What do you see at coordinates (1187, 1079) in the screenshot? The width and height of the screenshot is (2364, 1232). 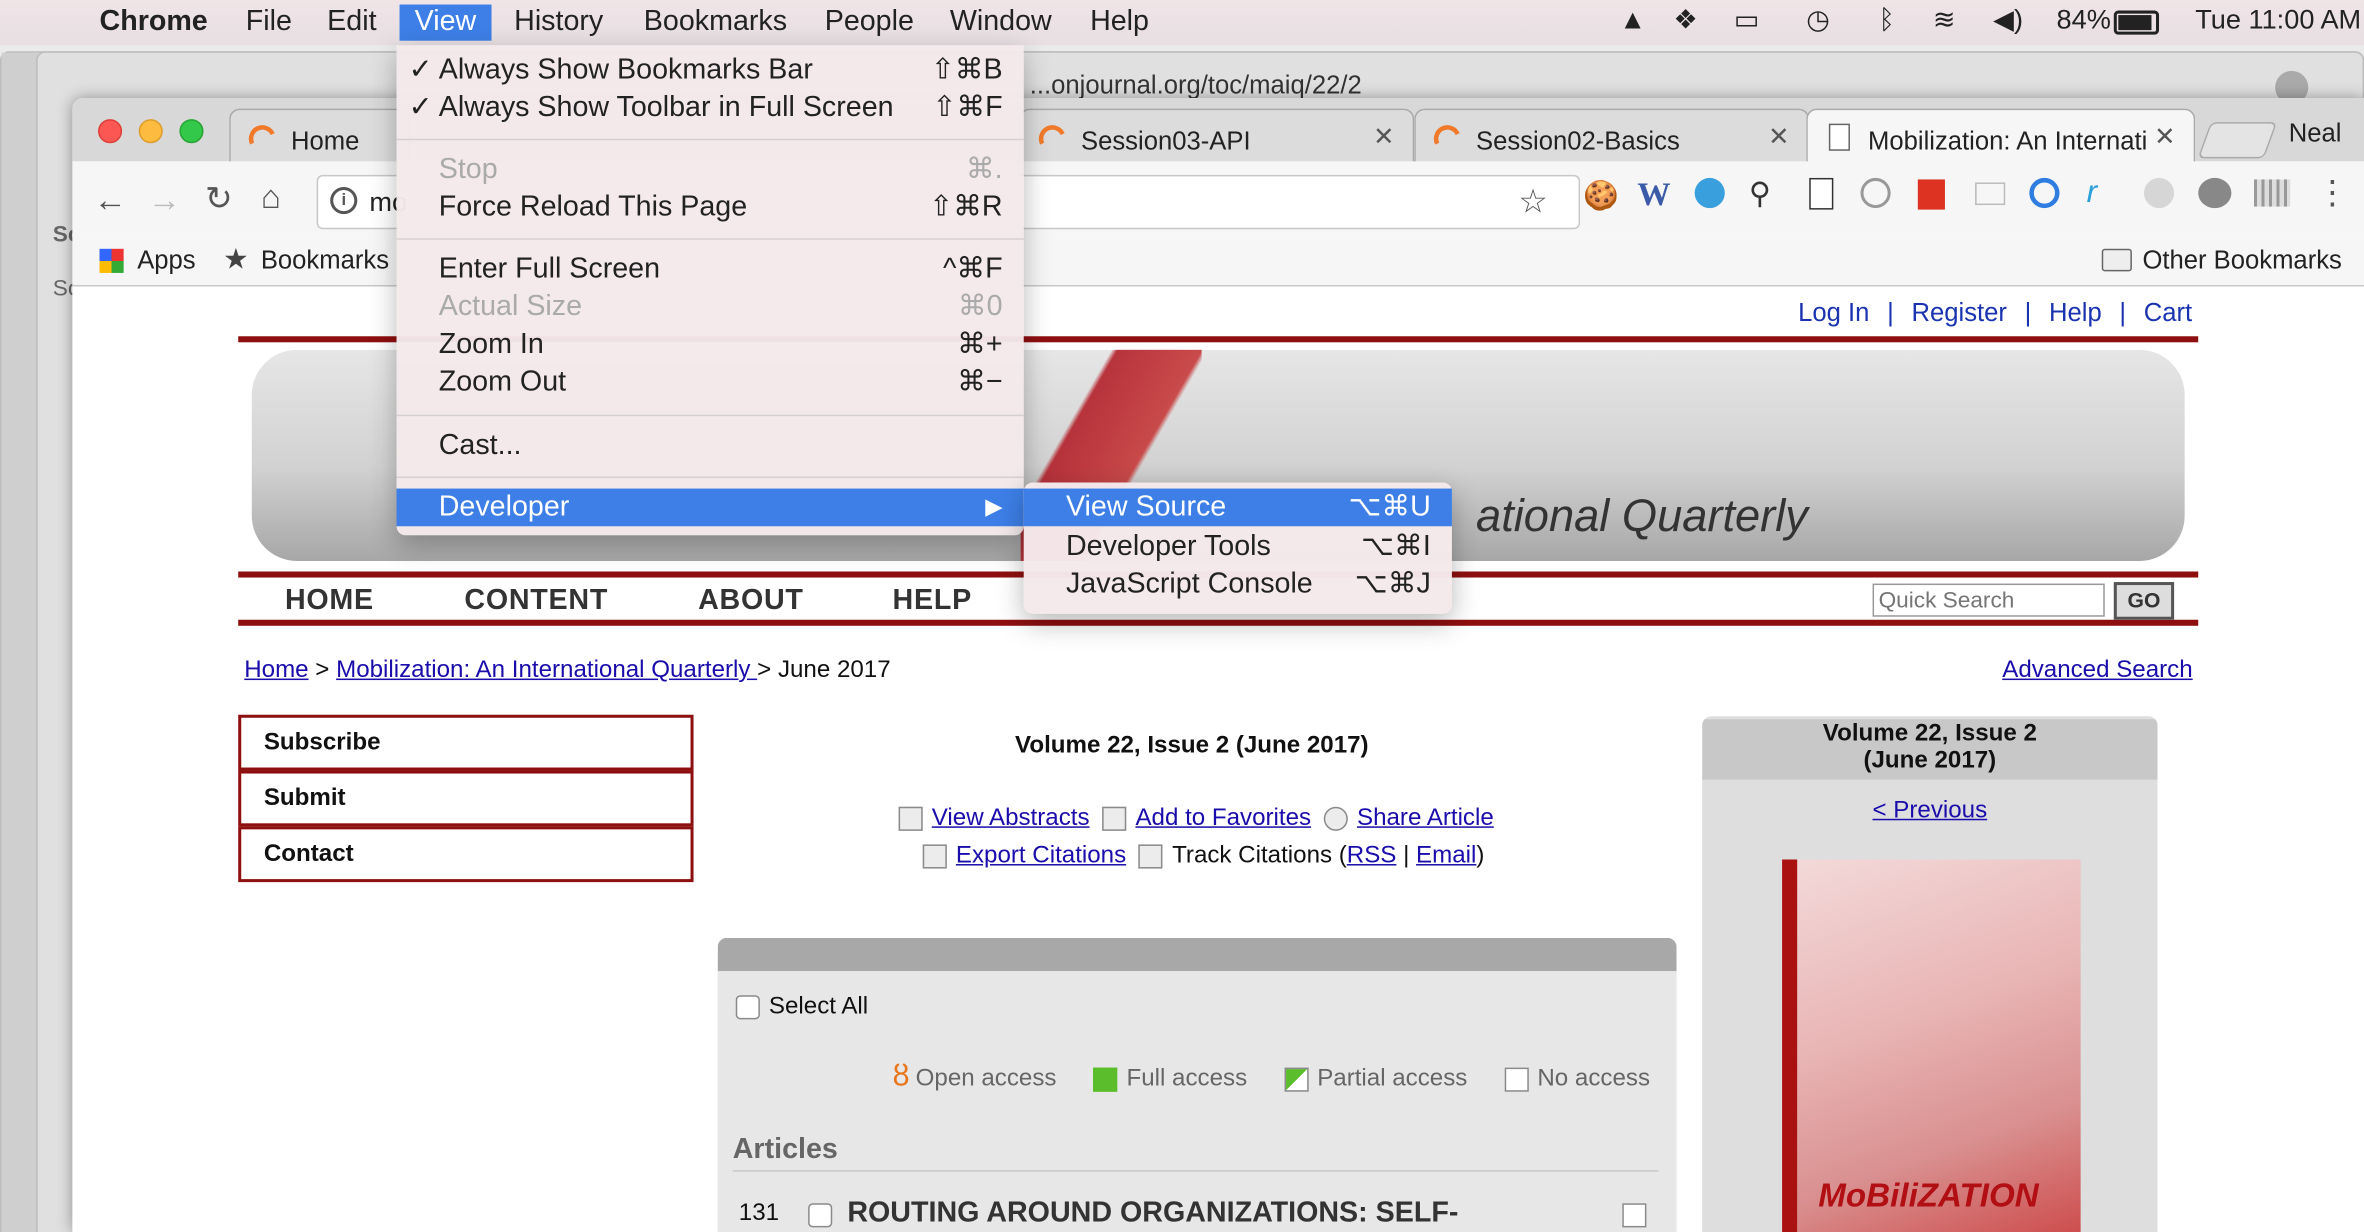 I see `full-access-label: Full access` at bounding box center [1187, 1079].